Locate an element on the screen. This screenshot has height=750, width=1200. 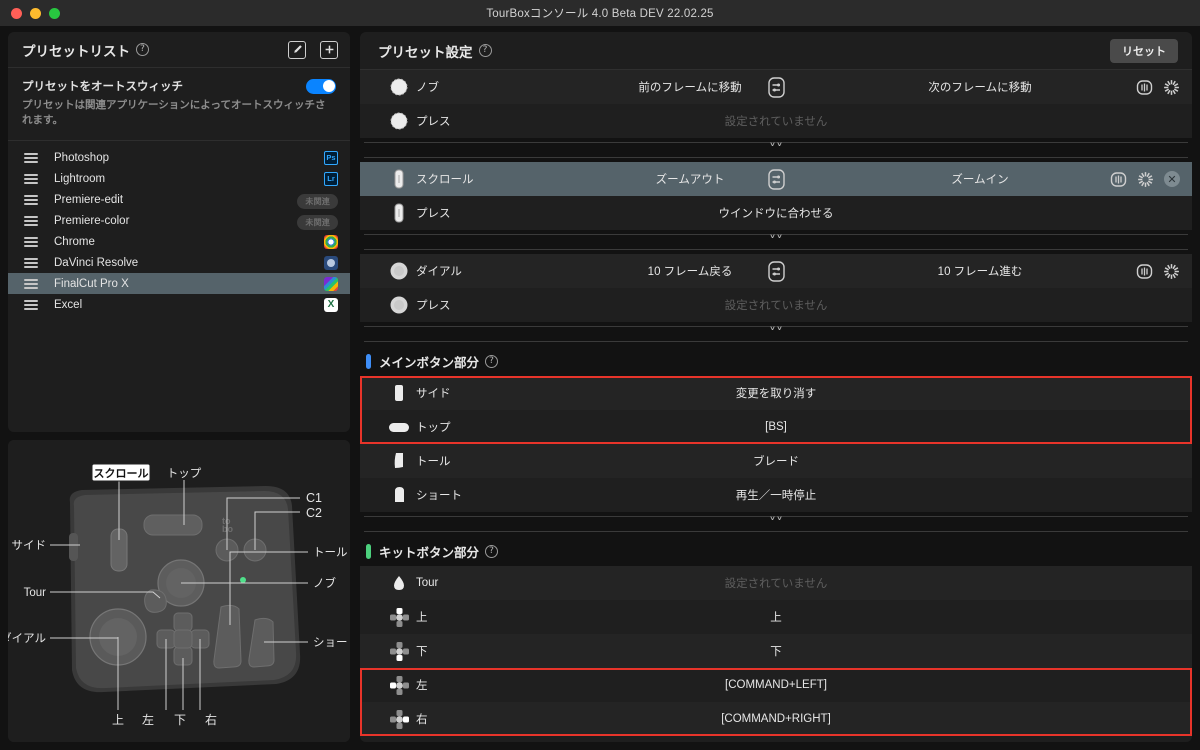
config-row: 右 [COMMAND+RIGHT] is located at coordinates (776, 719).